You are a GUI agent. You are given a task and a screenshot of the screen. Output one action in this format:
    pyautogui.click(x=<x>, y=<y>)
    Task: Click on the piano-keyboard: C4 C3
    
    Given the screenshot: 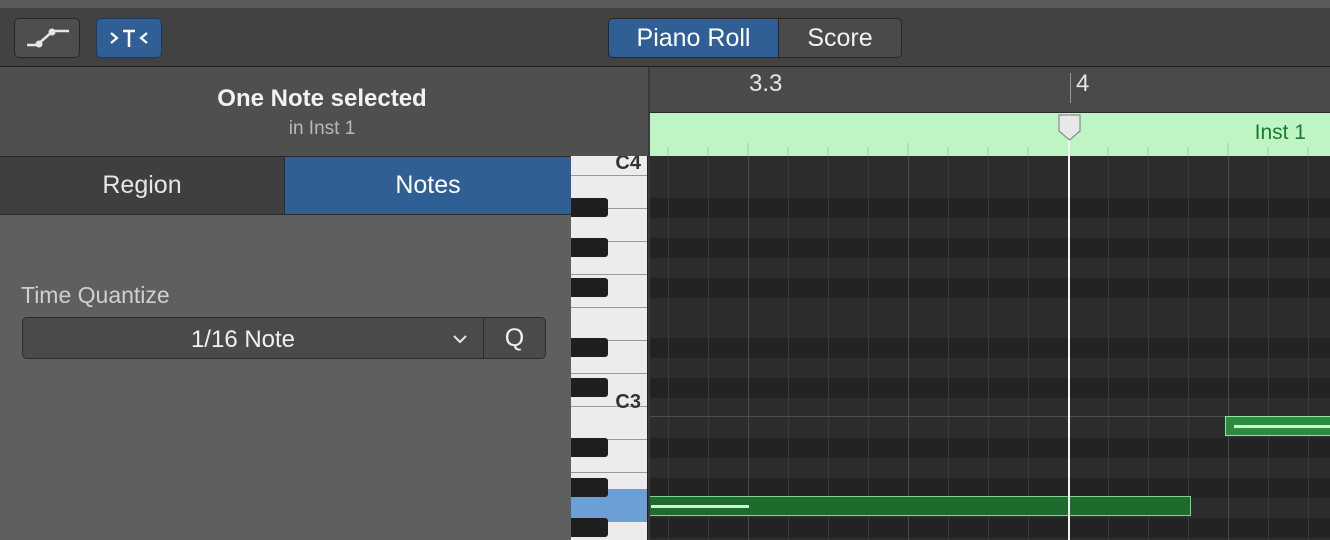 What is the action you would take?
    pyautogui.click(x=609, y=348)
    